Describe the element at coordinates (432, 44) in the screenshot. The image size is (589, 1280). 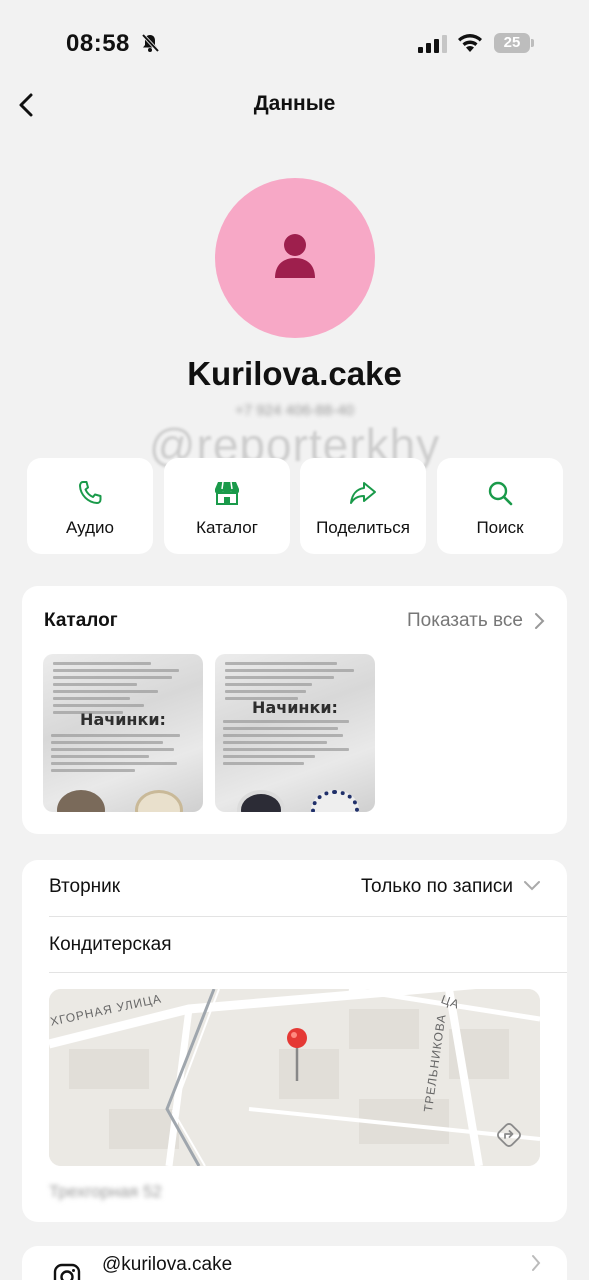
I see `cellular-signal-icon` at that location.